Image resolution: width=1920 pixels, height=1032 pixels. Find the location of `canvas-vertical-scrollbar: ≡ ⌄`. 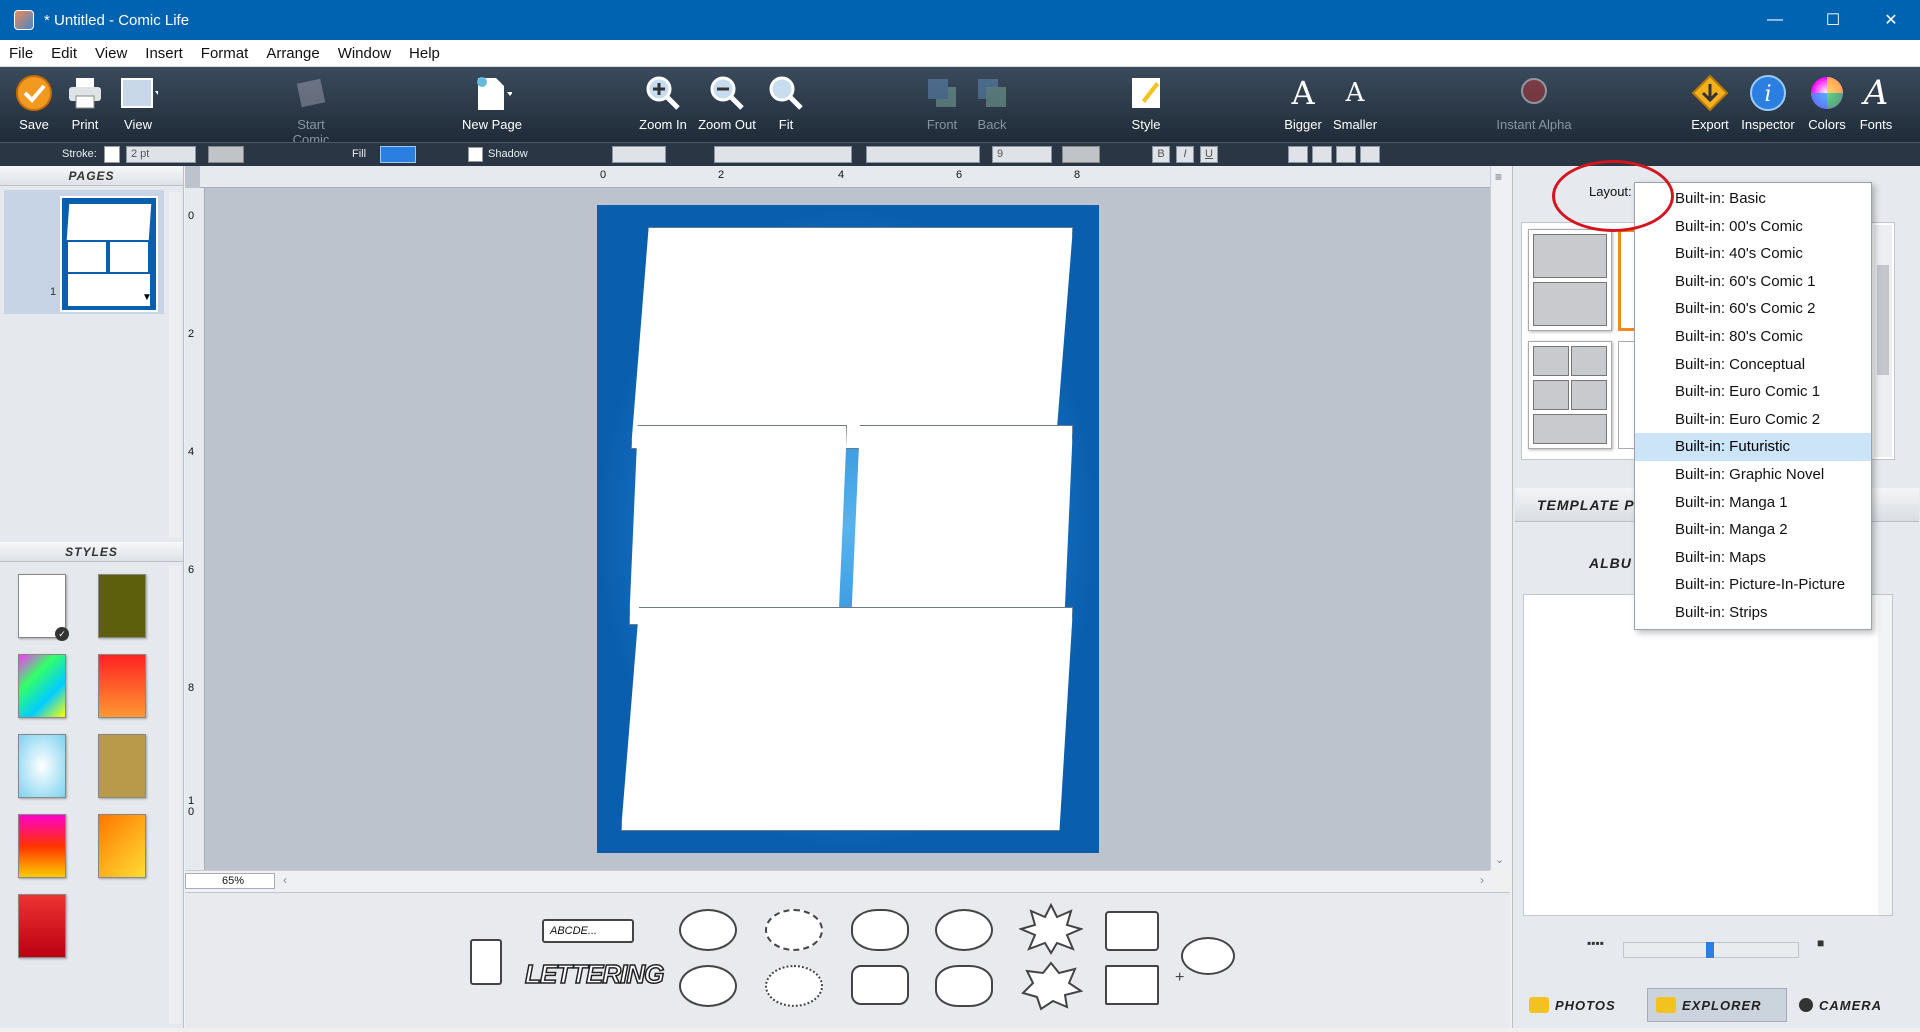

canvas-vertical-scrollbar: ≡ ⌄ is located at coordinates (1500, 518).